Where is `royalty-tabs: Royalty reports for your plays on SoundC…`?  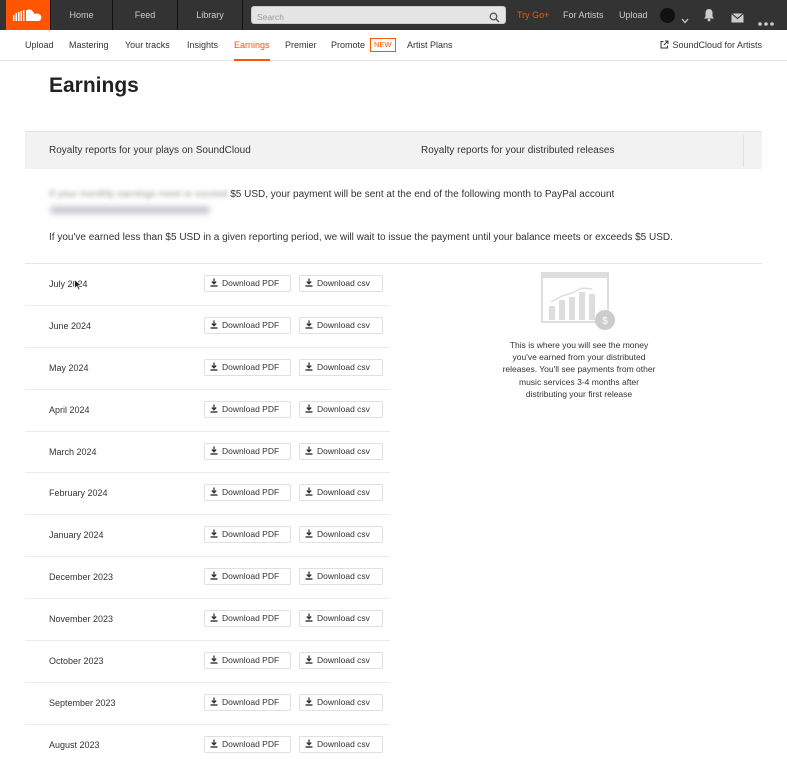
royalty-tabs: Royalty reports for your plays on SoundC… is located at coordinates (393, 150).